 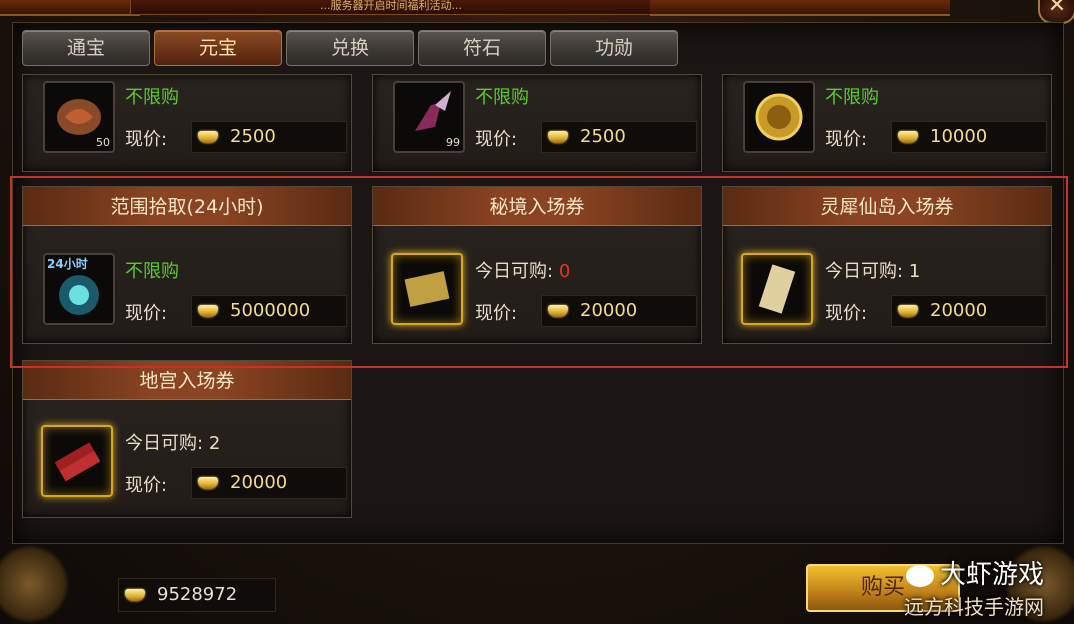 I want to click on limit-label: 今日可购: 2, so click(x=173, y=443).